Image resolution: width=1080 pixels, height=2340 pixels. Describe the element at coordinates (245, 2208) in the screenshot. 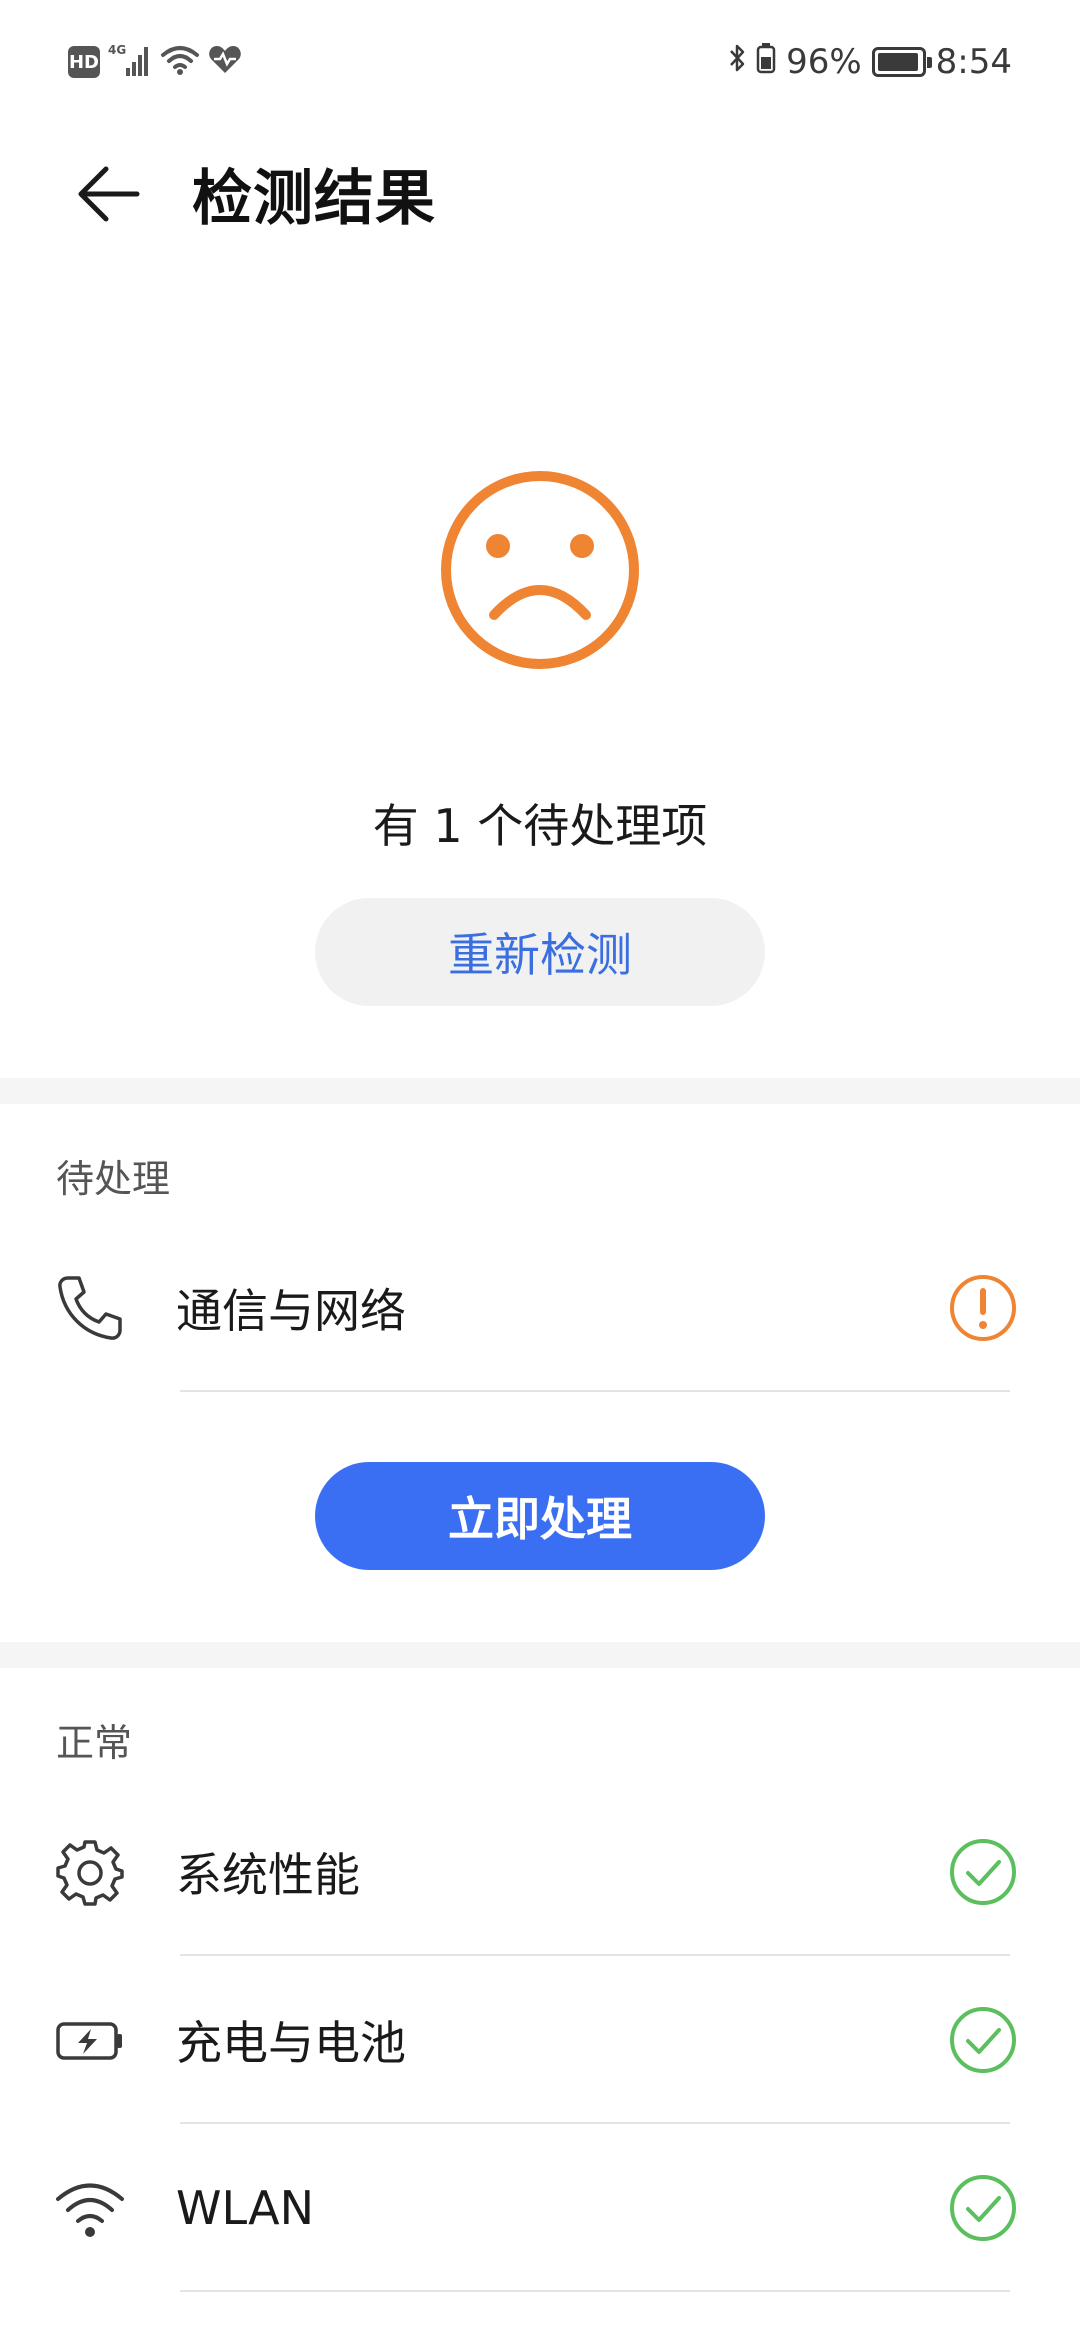

I see `item-label: WLAN` at that location.